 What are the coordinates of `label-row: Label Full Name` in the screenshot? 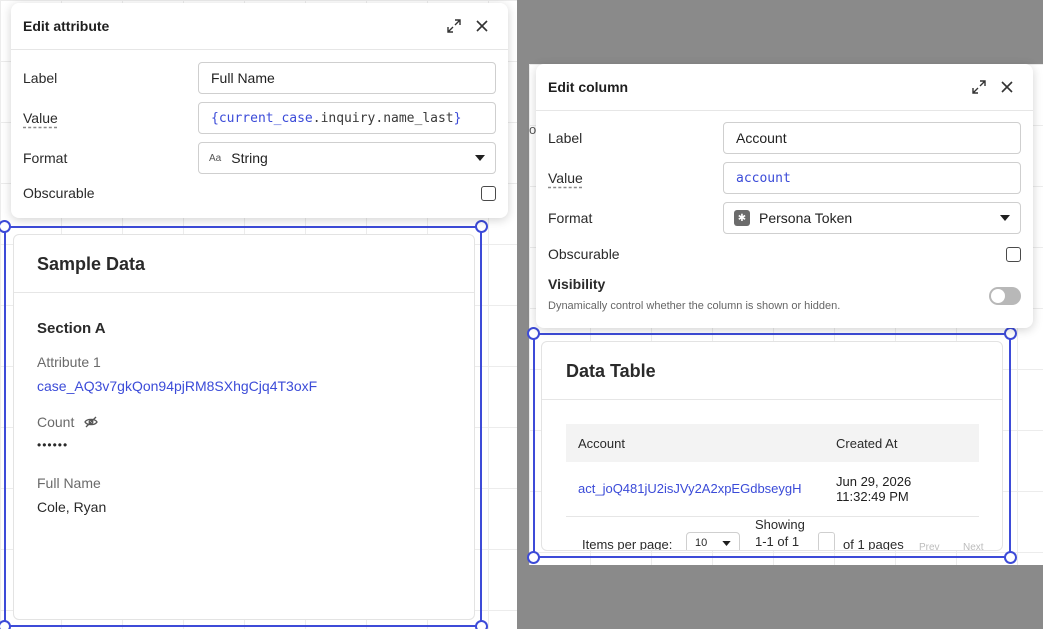 It's located at (259, 78).